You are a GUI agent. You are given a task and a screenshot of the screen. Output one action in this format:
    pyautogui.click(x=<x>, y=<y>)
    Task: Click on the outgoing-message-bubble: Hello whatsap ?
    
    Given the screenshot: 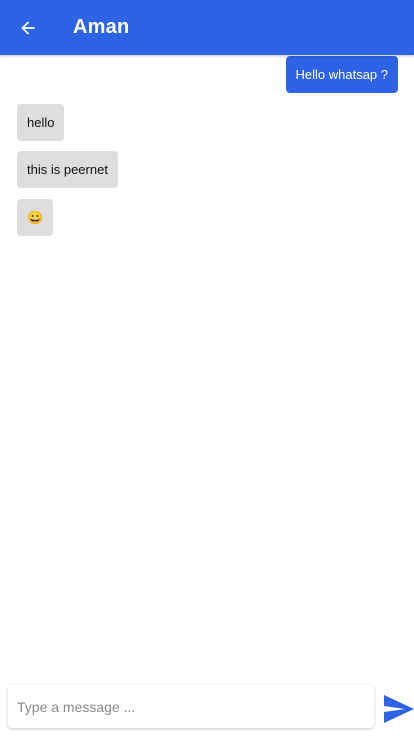 What is the action you would take?
    pyautogui.click(x=341, y=74)
    